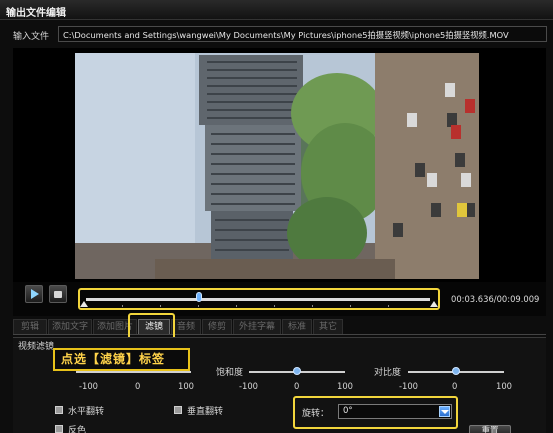  I want to click on flip-horizontal-checkbox, so click(59, 410).